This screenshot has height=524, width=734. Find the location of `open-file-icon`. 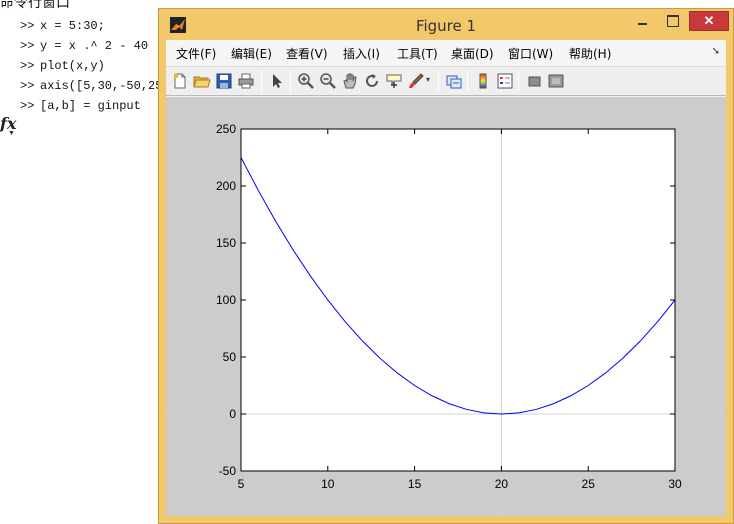

open-file-icon is located at coordinates (202, 81).